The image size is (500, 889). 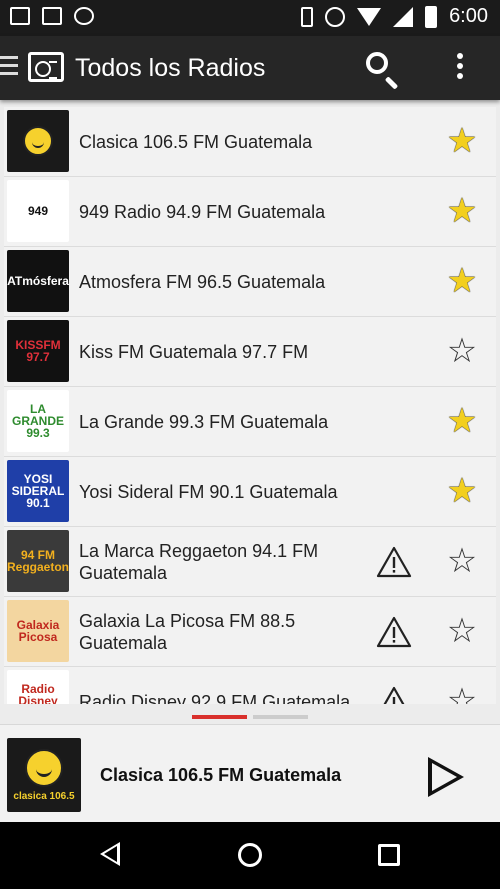 I want to click on station-name: Kiss FM Guatemala 97.7 FM, so click(x=194, y=351).